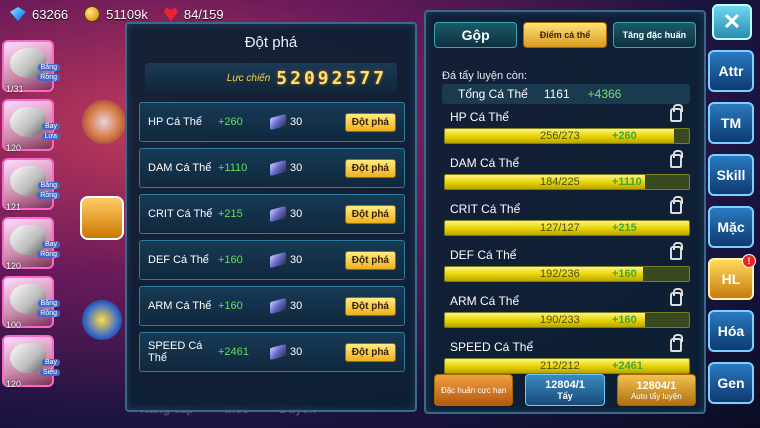 This screenshot has width=760, height=428. I want to click on stat-current: 212/212, so click(560, 366).